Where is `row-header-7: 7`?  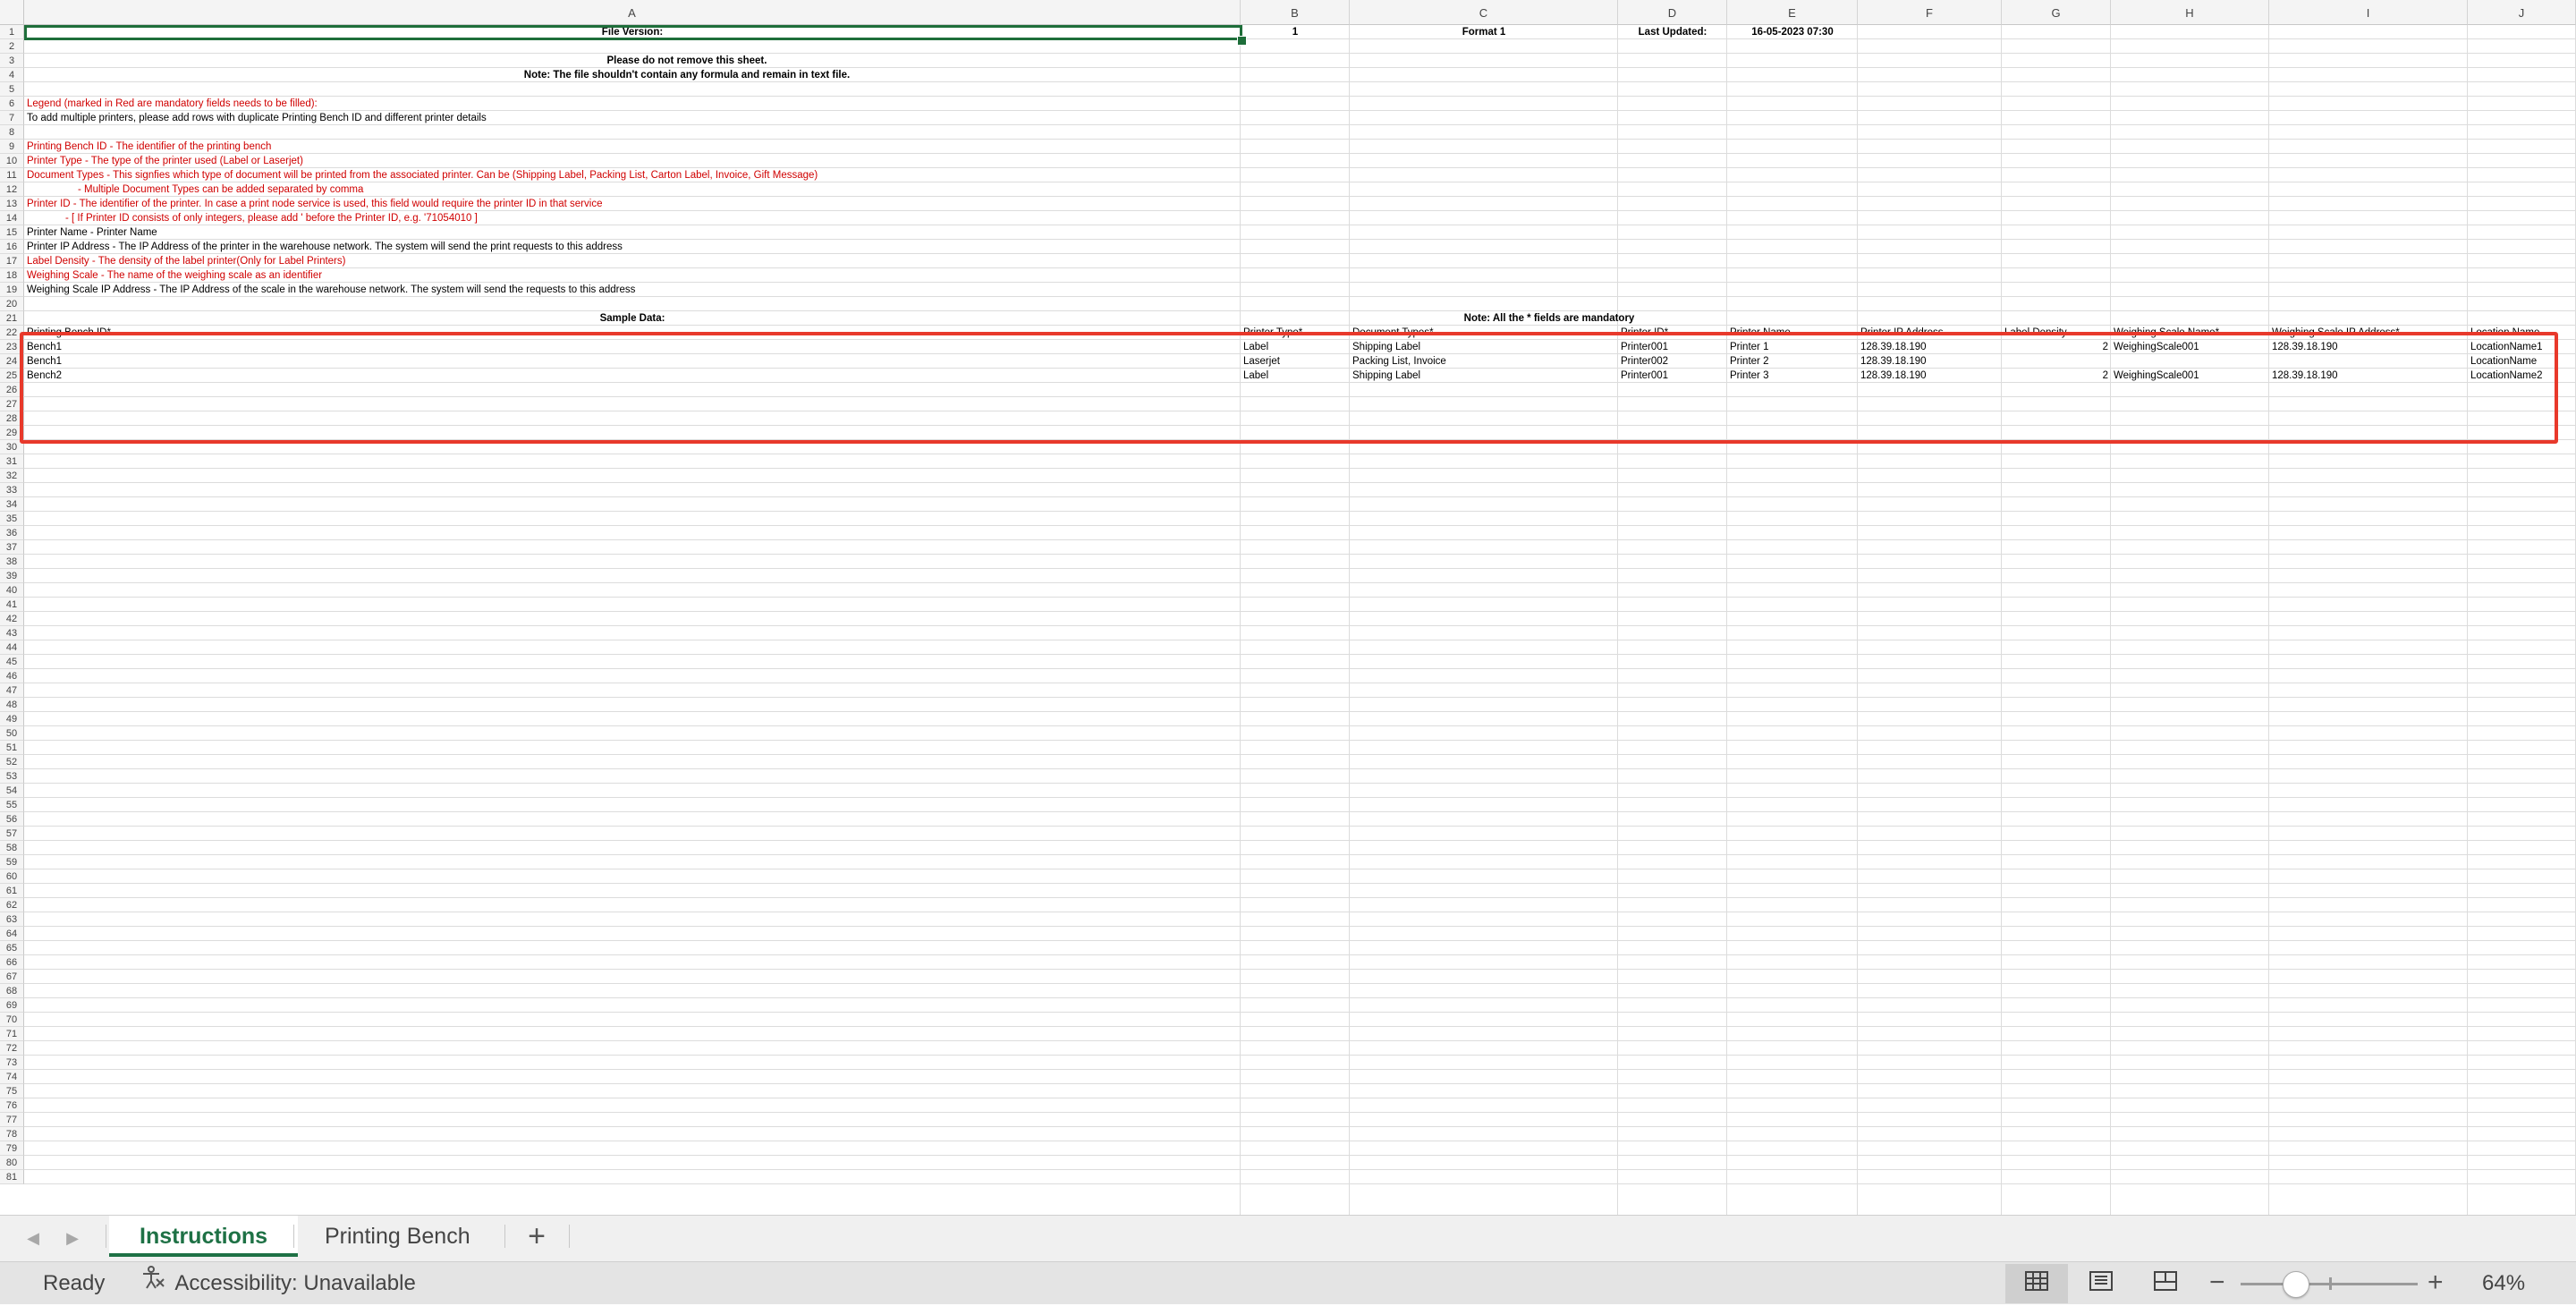 row-header-7: 7 is located at coordinates (12, 118).